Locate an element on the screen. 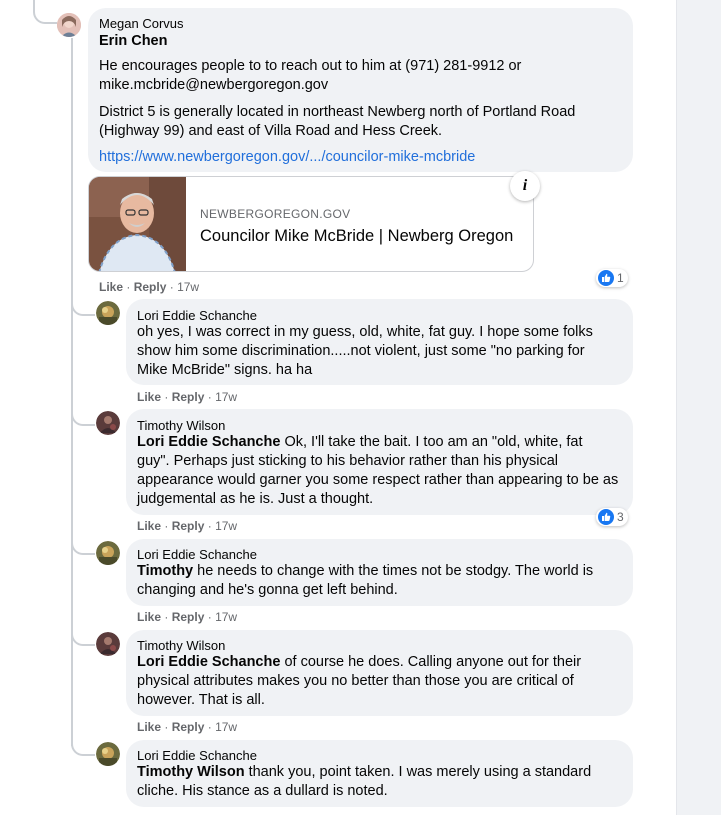 This screenshot has height=815, width=721. mention-tag: Timothy is located at coordinates (165, 571).